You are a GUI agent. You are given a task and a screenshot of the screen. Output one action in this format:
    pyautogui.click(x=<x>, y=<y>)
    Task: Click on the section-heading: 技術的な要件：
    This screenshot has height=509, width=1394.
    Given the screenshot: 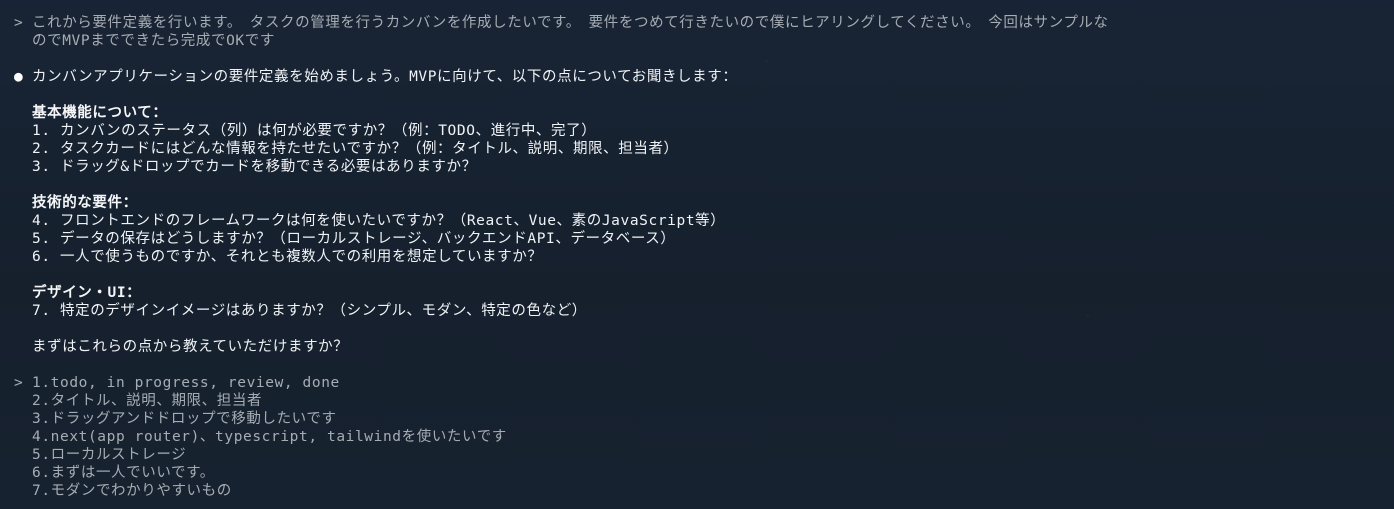 What is the action you would take?
    pyautogui.click(x=85, y=203)
    